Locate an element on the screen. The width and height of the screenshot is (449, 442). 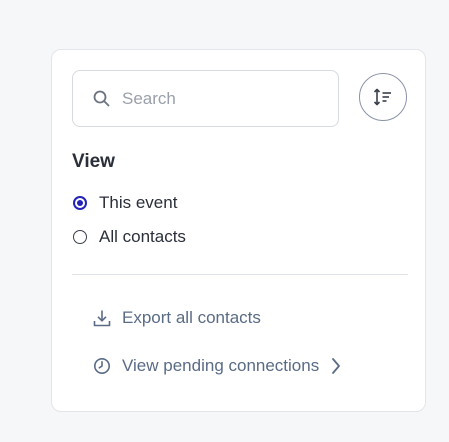
export-contacts-link: Export all contacts is located at coordinates (177, 318).